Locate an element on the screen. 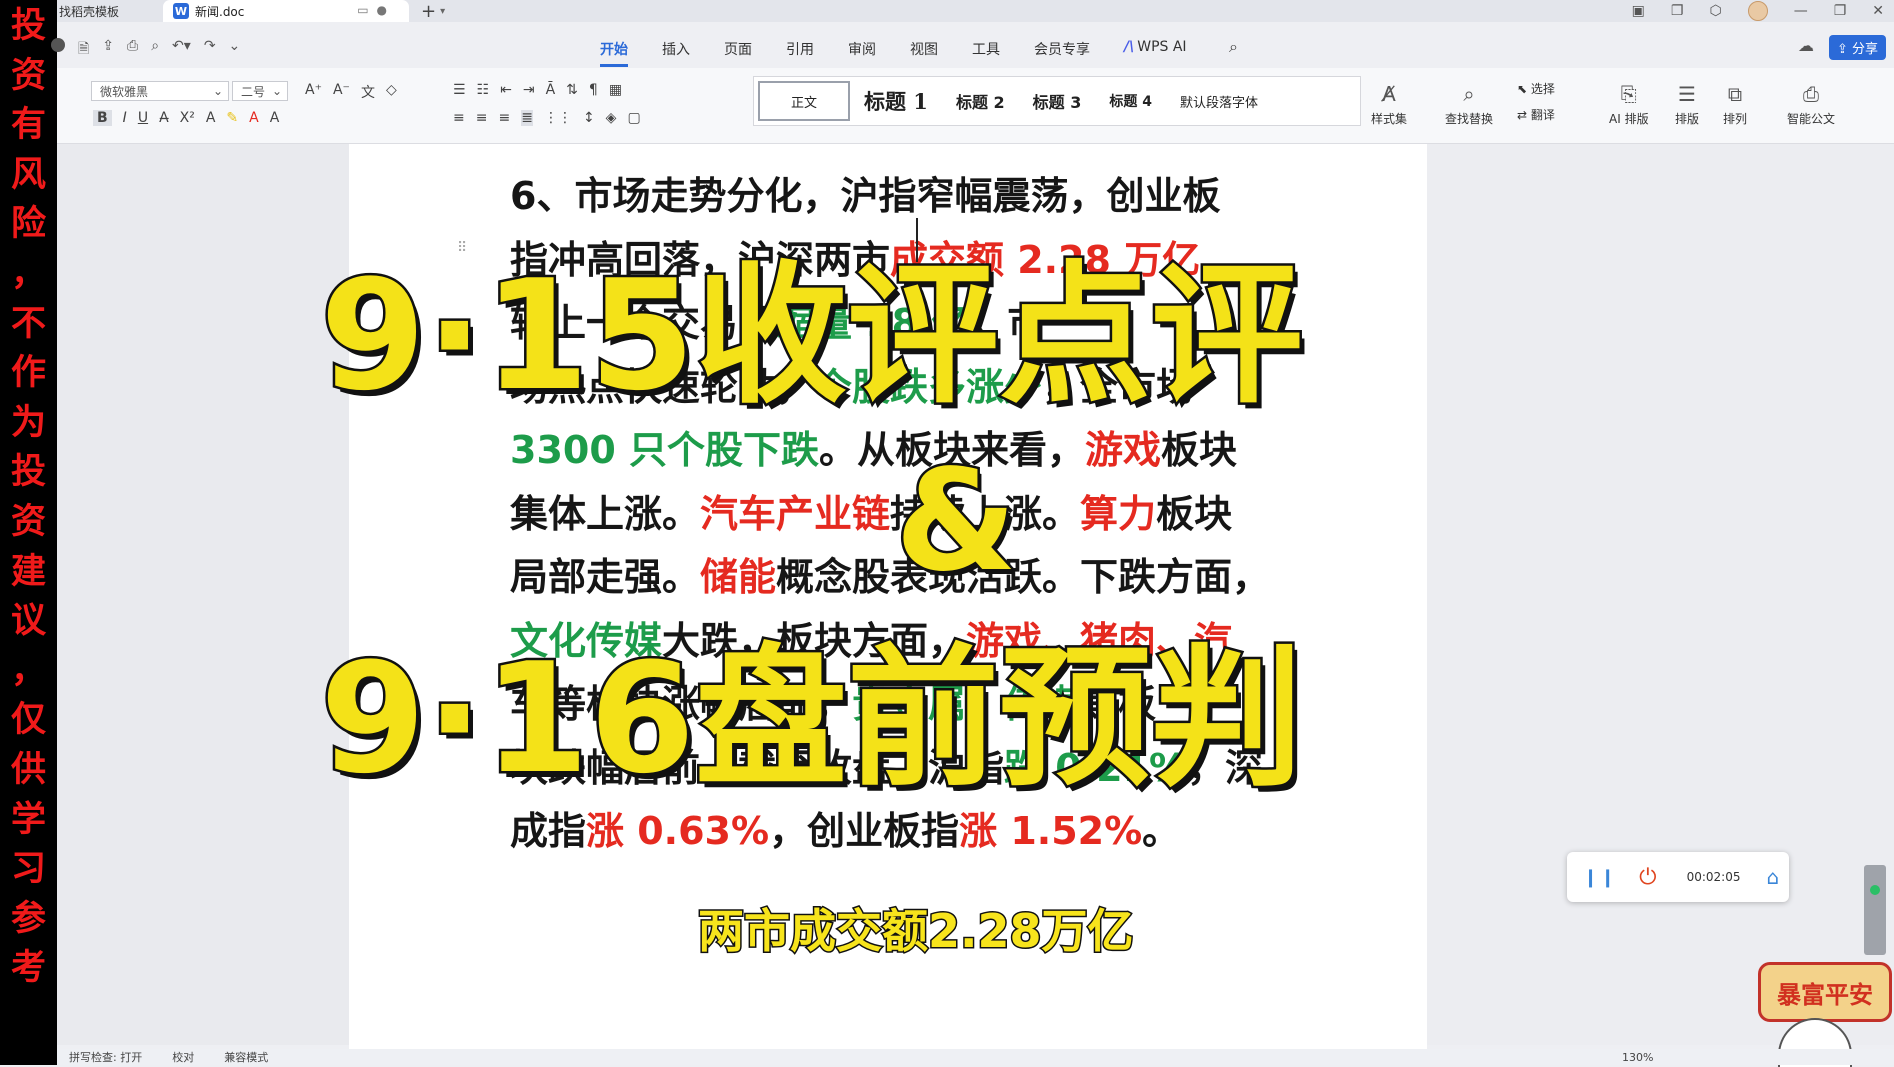 This screenshot has height=1067, width=1894. search-icon: ⌕ is located at coordinates (1233, 47).